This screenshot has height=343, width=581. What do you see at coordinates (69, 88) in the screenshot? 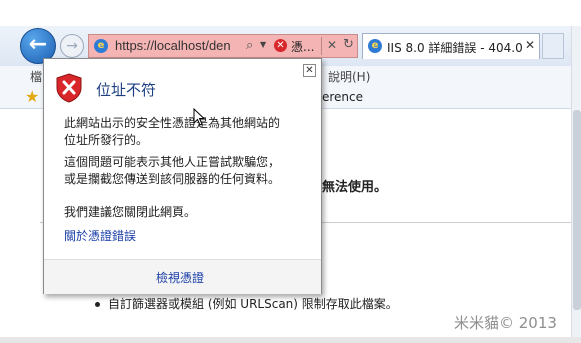
I see `shield-error-icon` at bounding box center [69, 88].